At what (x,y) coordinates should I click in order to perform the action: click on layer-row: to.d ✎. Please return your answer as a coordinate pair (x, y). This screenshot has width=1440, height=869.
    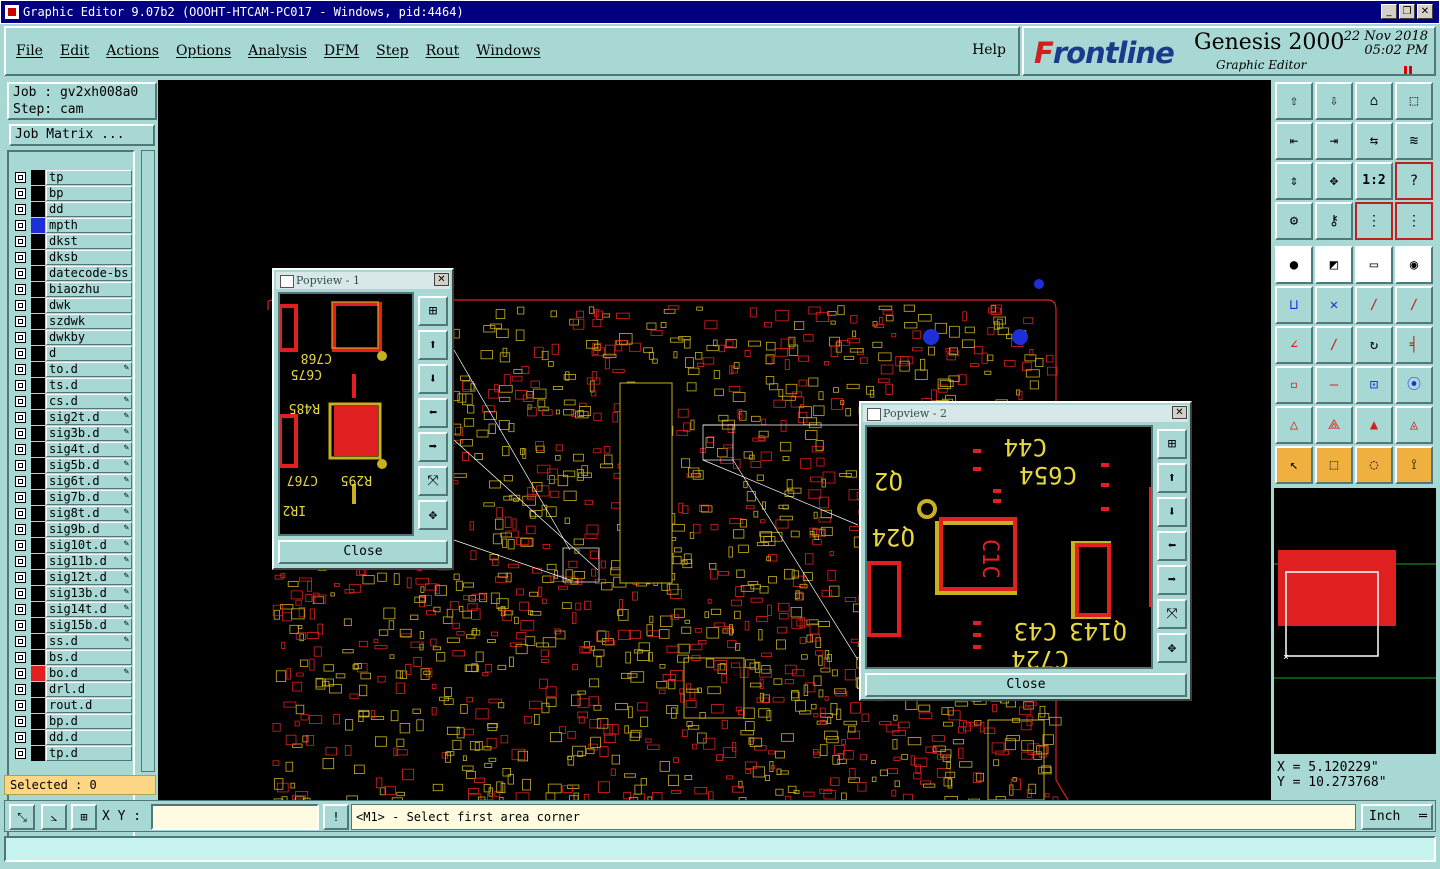
    Looking at the image, I should click on (73, 369).